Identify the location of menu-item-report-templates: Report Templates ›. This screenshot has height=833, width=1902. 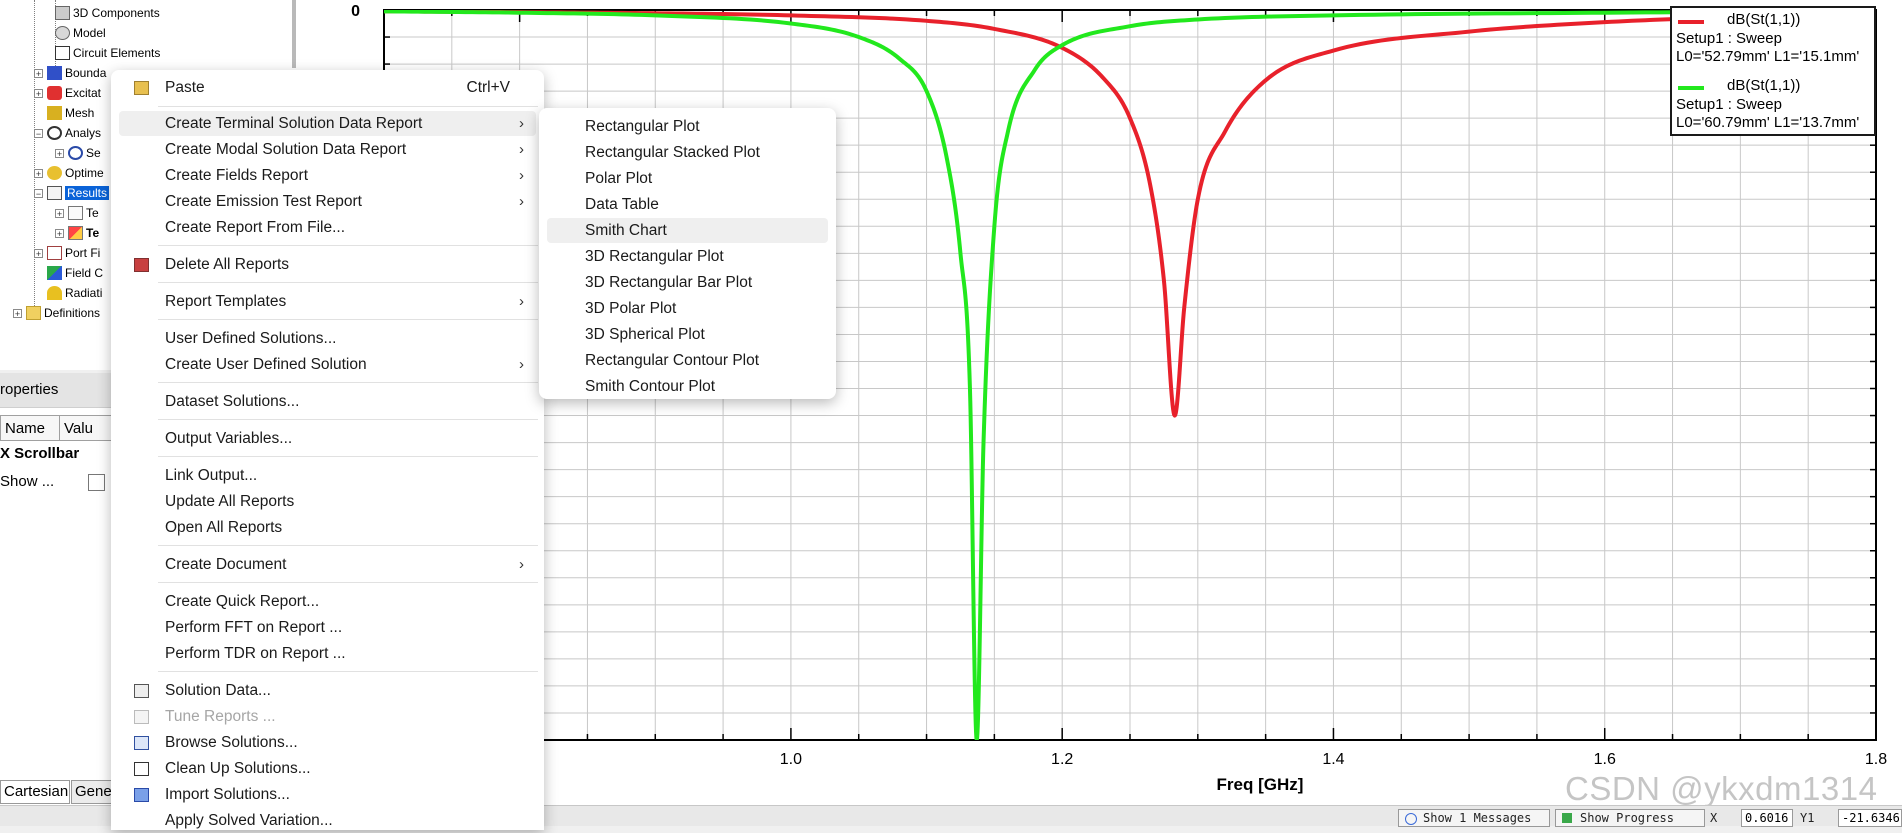
(327, 301).